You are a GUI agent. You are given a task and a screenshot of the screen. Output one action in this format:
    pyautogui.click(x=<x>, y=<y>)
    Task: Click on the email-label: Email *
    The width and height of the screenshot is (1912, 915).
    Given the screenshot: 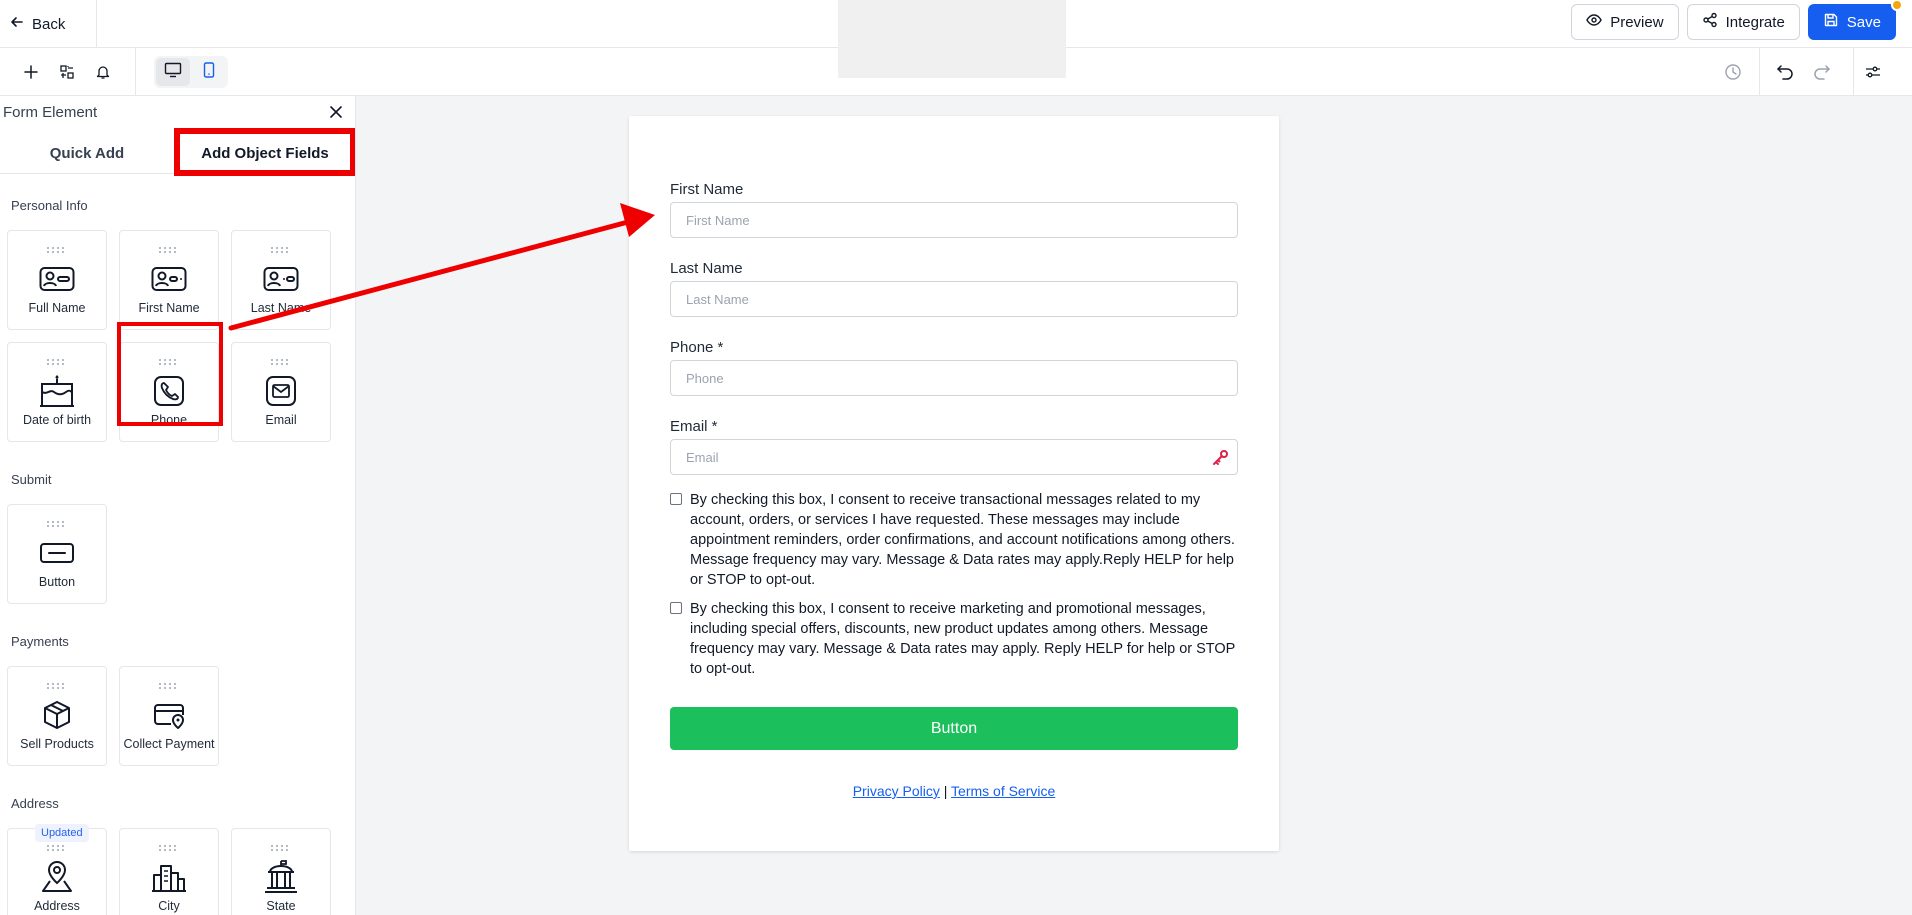 What is the action you would take?
    pyautogui.click(x=694, y=426)
    